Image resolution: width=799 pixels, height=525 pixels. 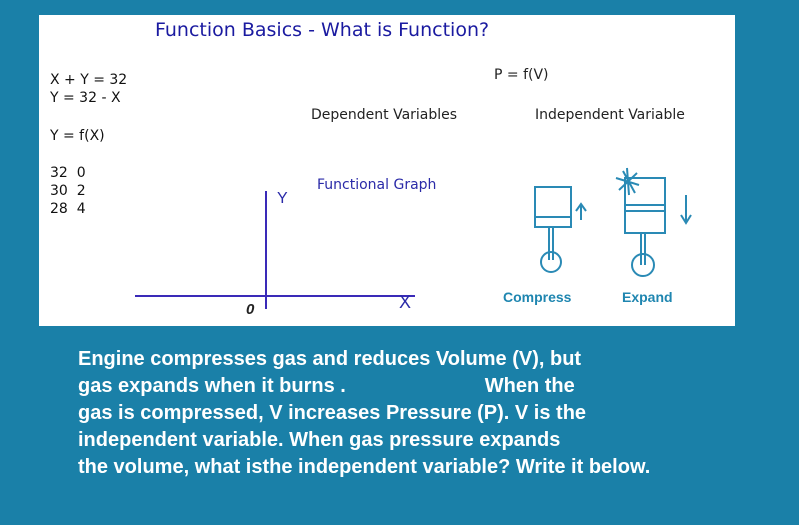 I want to click on compress-label: Compress, so click(x=537, y=297).